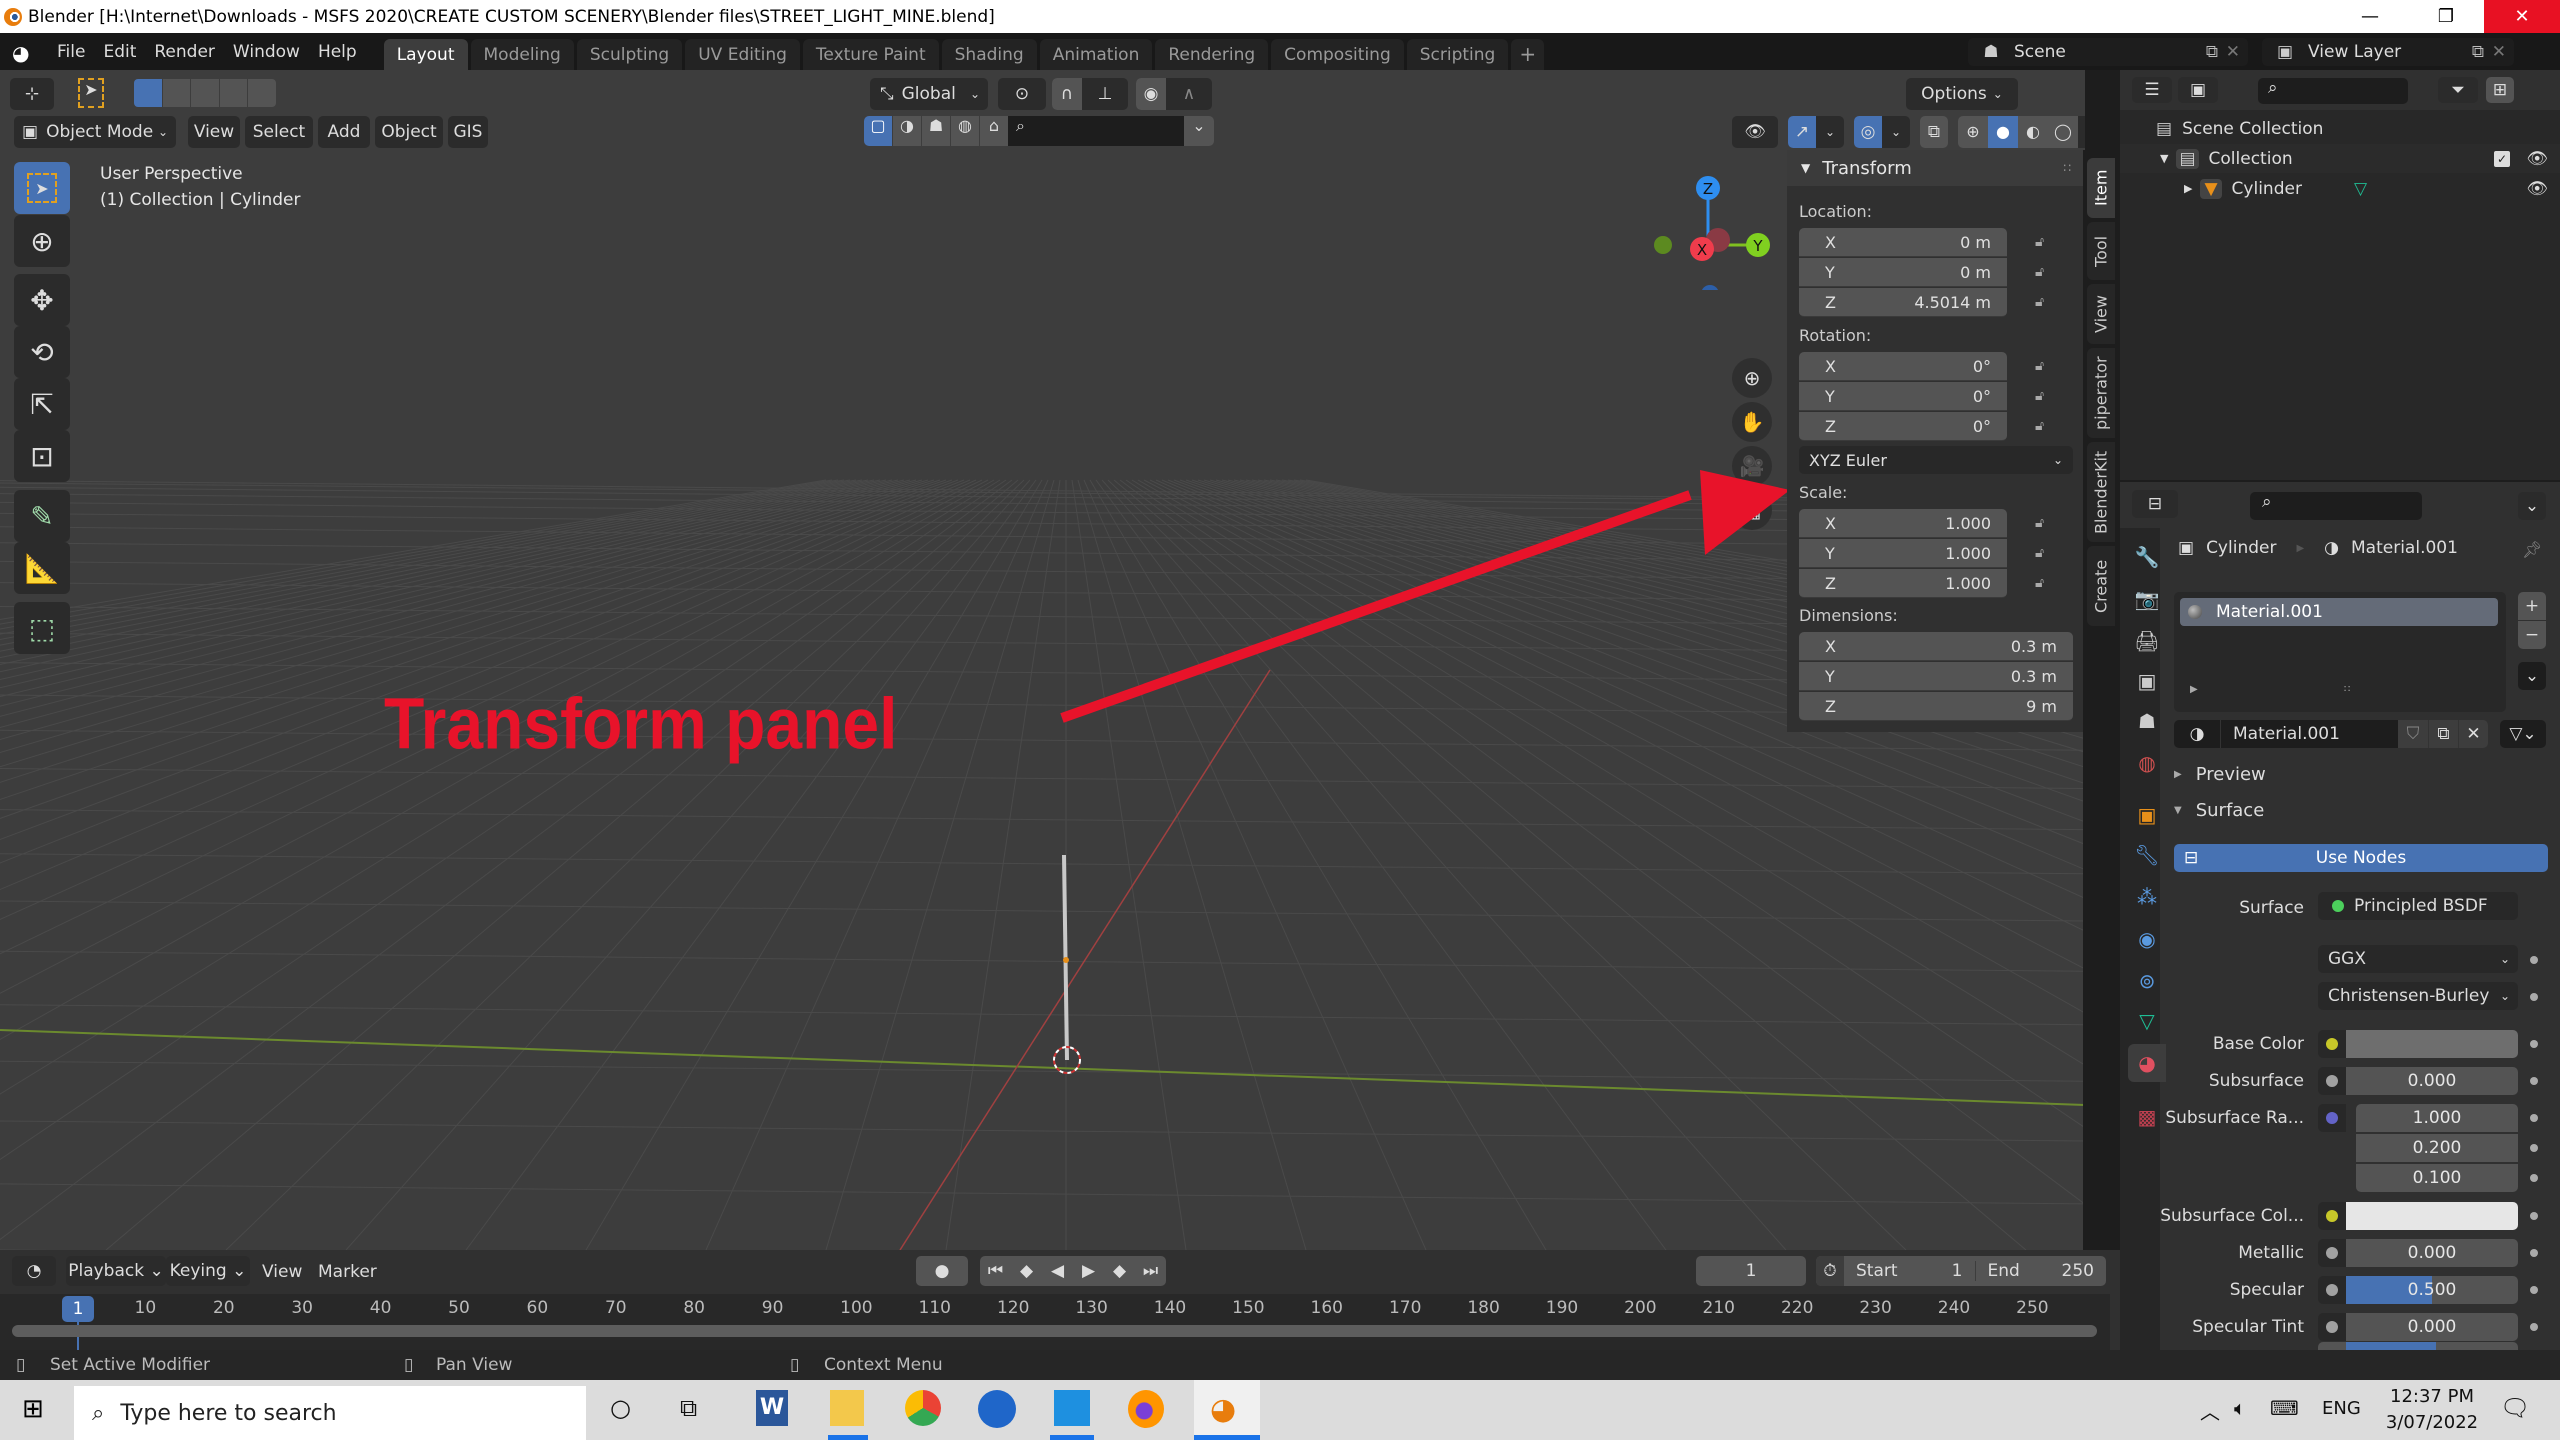 The height and width of the screenshot is (1440, 2560). What do you see at coordinates (425, 54) in the screenshot?
I see `tab-layout: Layout` at bounding box center [425, 54].